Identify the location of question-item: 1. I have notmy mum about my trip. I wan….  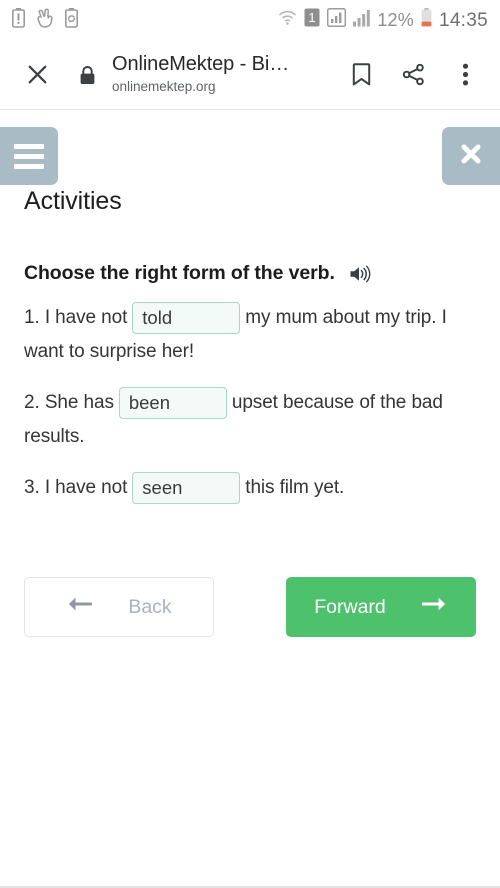
(250, 335).